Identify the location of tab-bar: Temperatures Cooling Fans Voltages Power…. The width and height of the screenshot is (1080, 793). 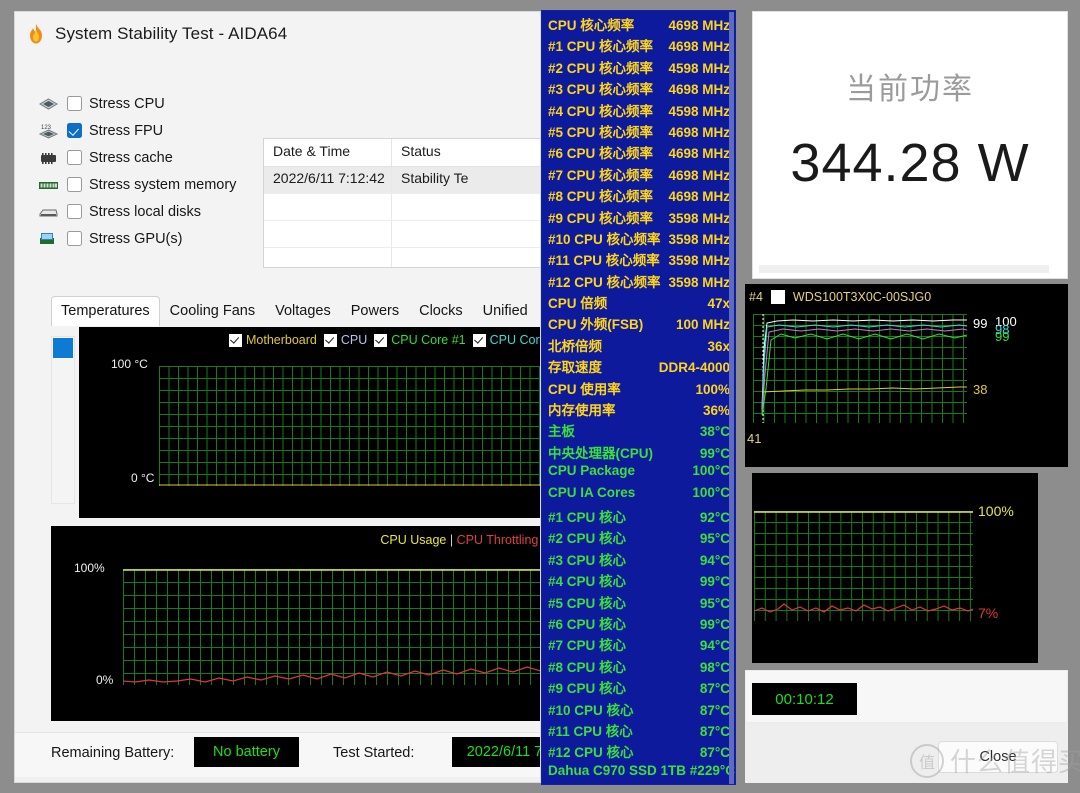
(295, 311).